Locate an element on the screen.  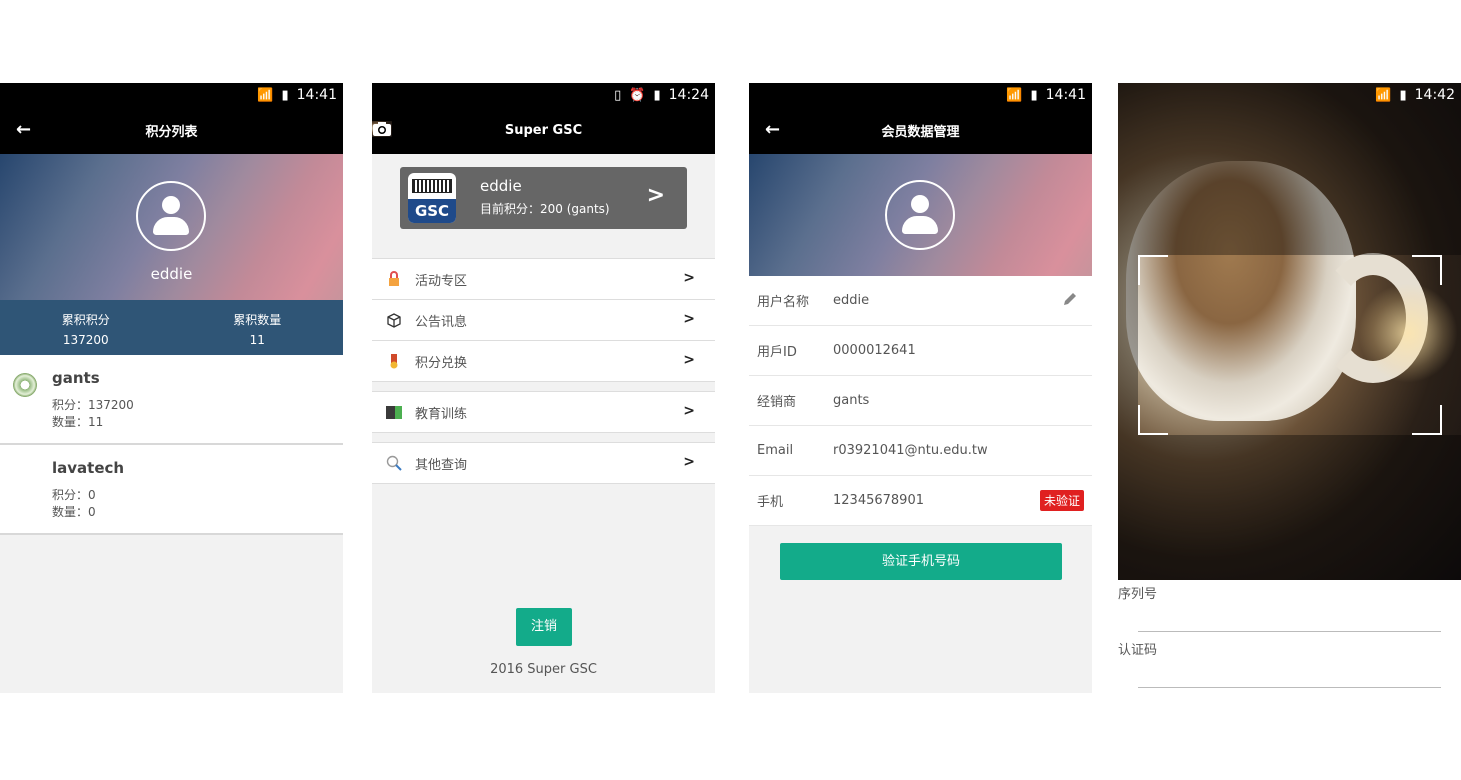
app-bar: Super GSC is located at coordinates (543, 130).